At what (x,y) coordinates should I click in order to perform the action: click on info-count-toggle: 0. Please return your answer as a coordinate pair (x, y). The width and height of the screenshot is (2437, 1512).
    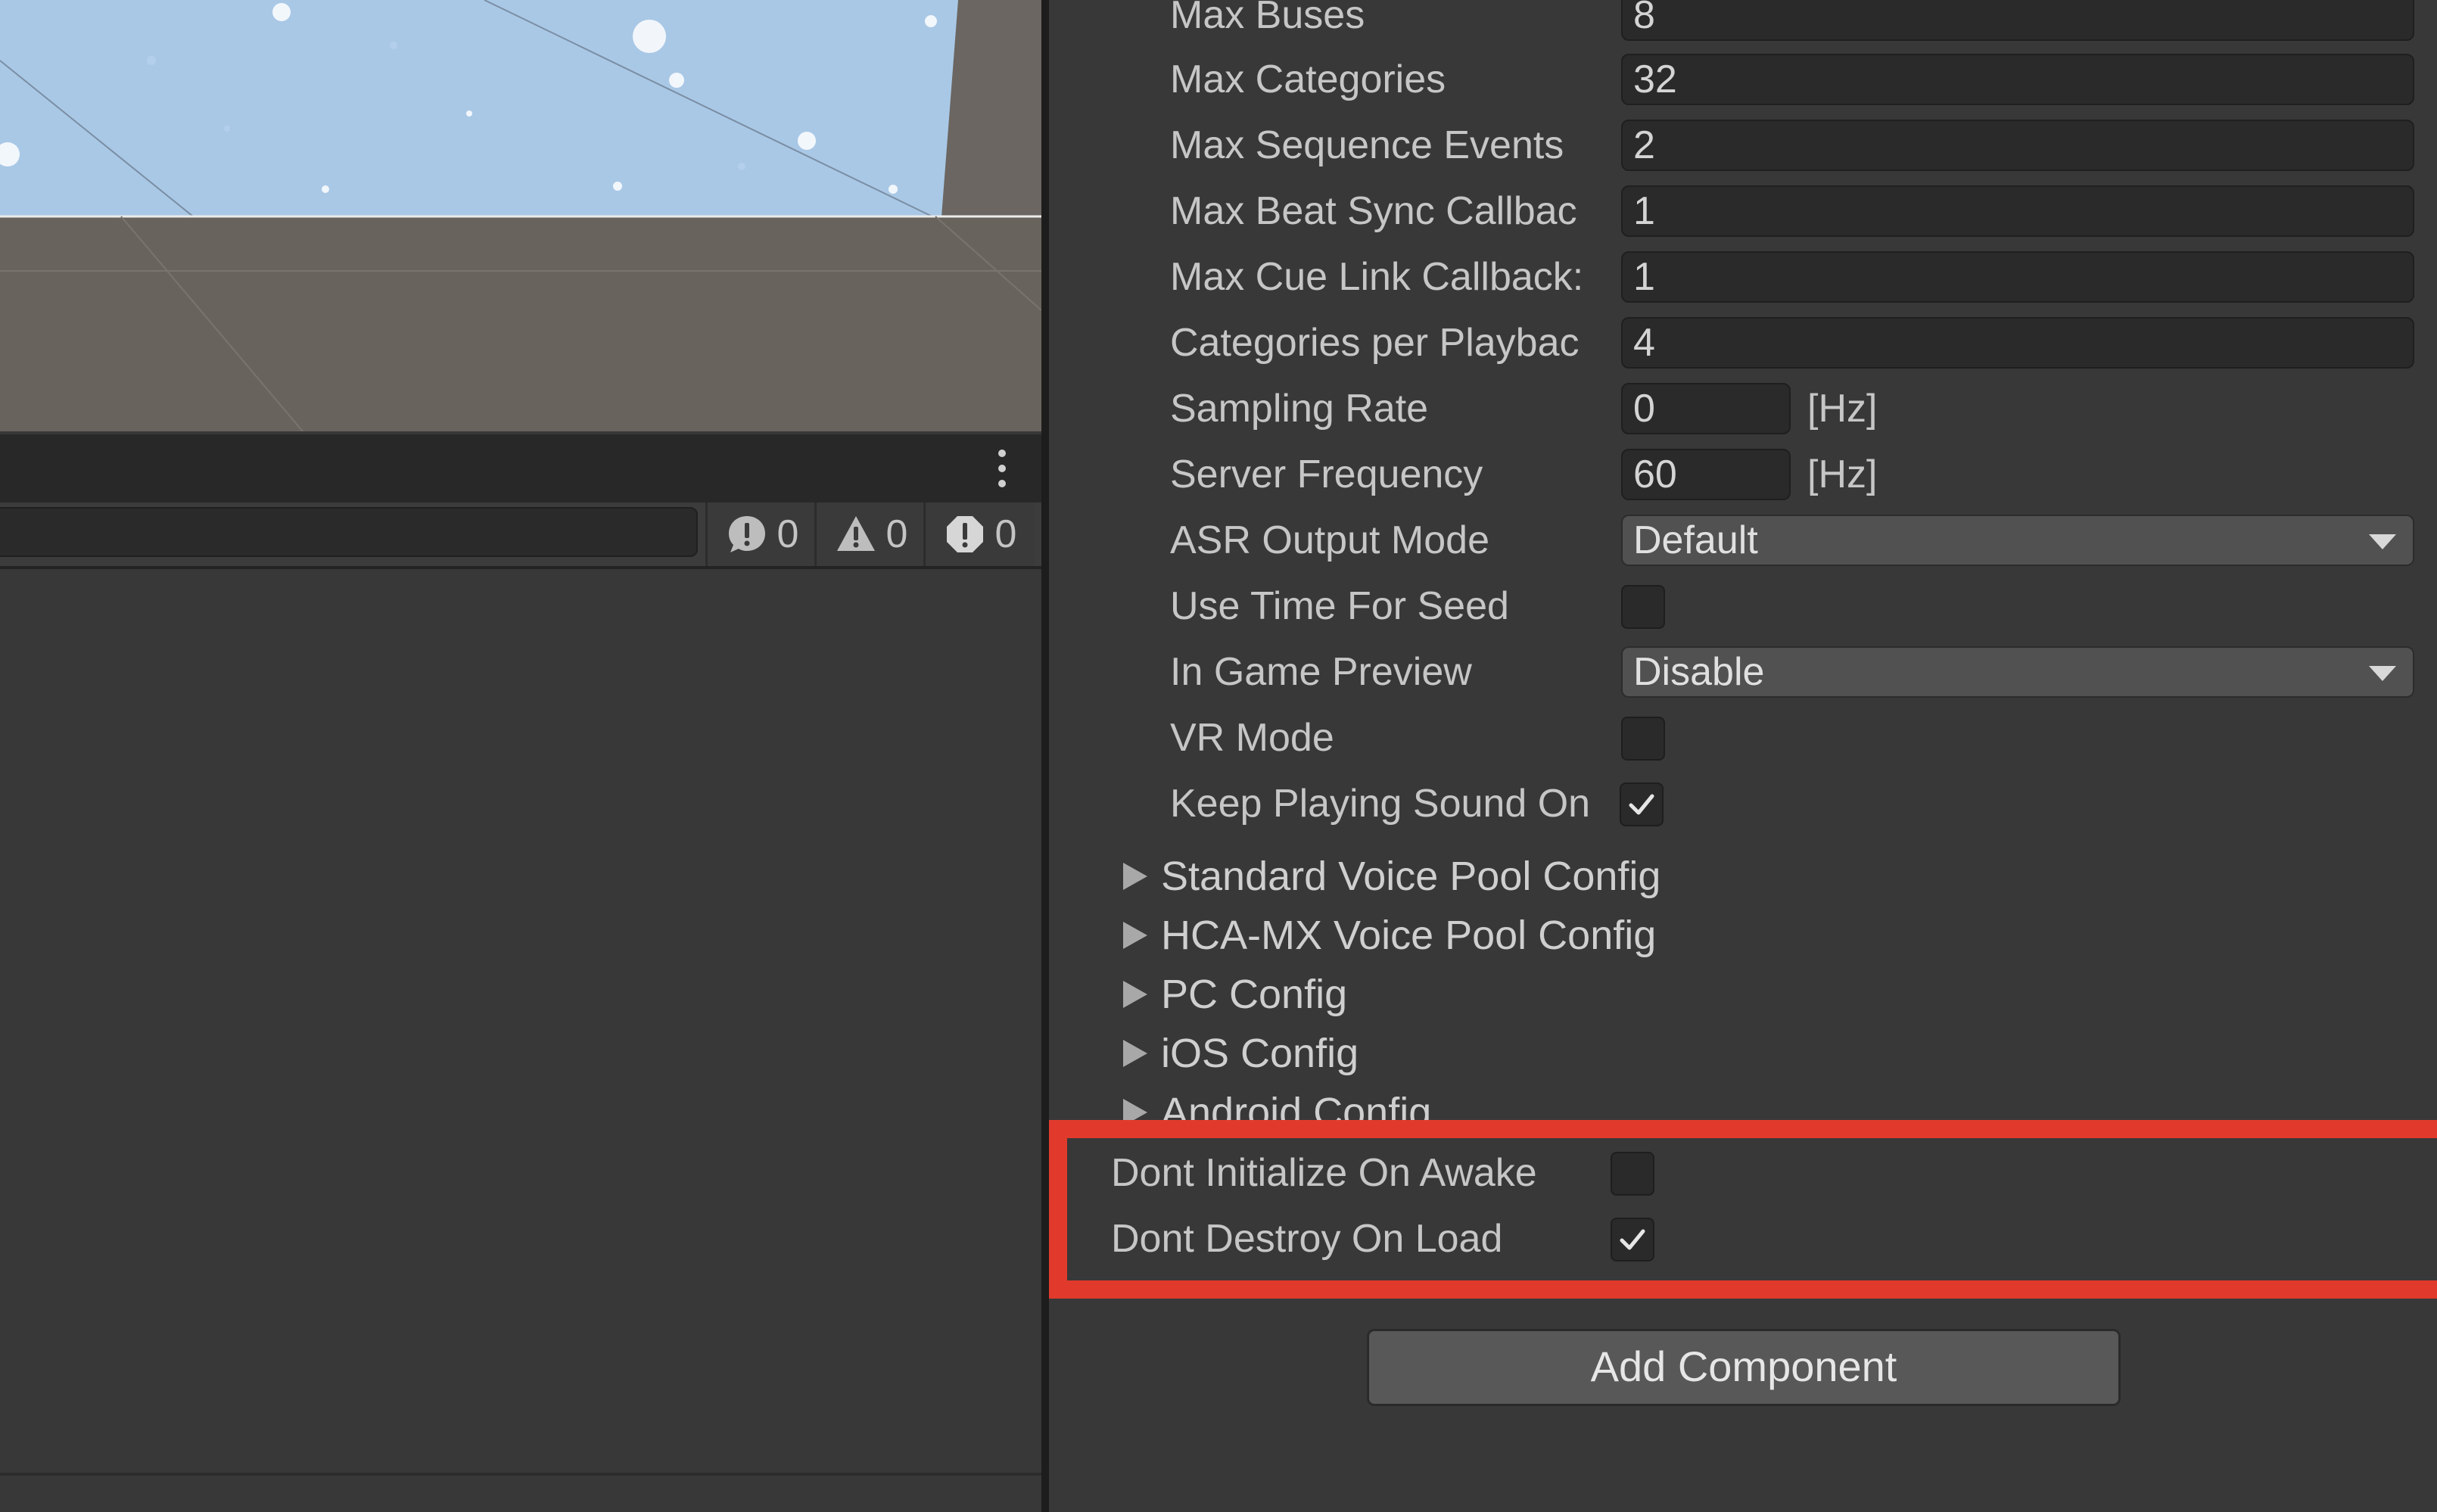
    Looking at the image, I should click on (761, 534).